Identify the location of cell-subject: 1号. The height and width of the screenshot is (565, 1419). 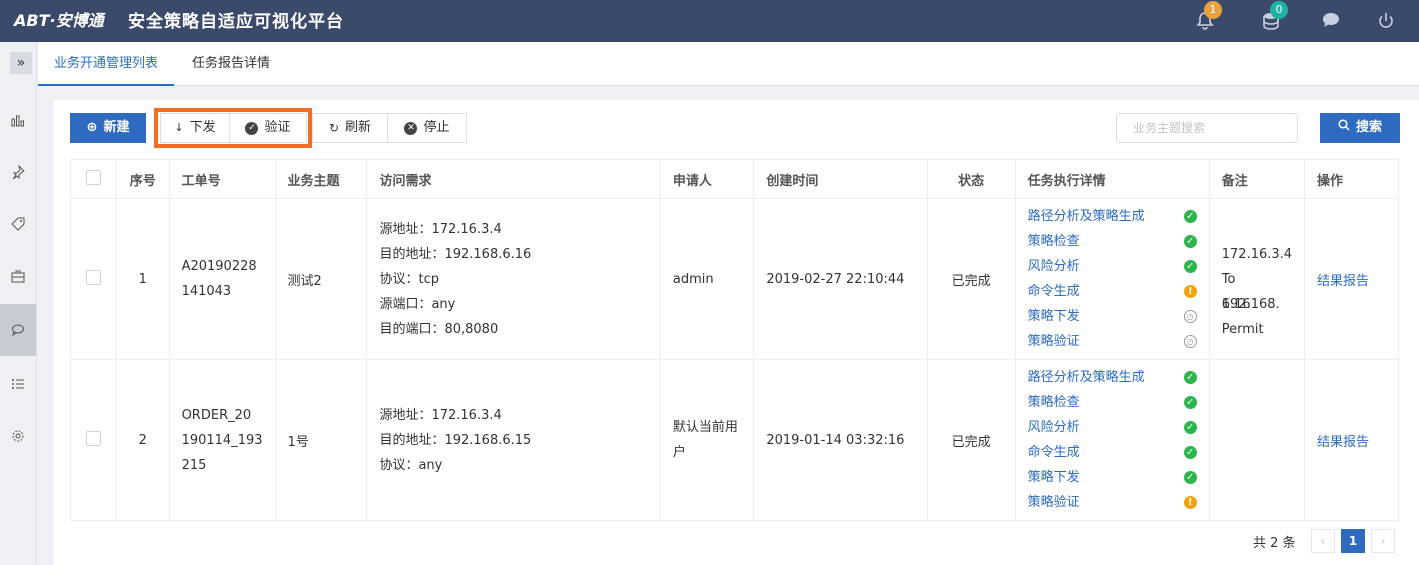
(321, 440).